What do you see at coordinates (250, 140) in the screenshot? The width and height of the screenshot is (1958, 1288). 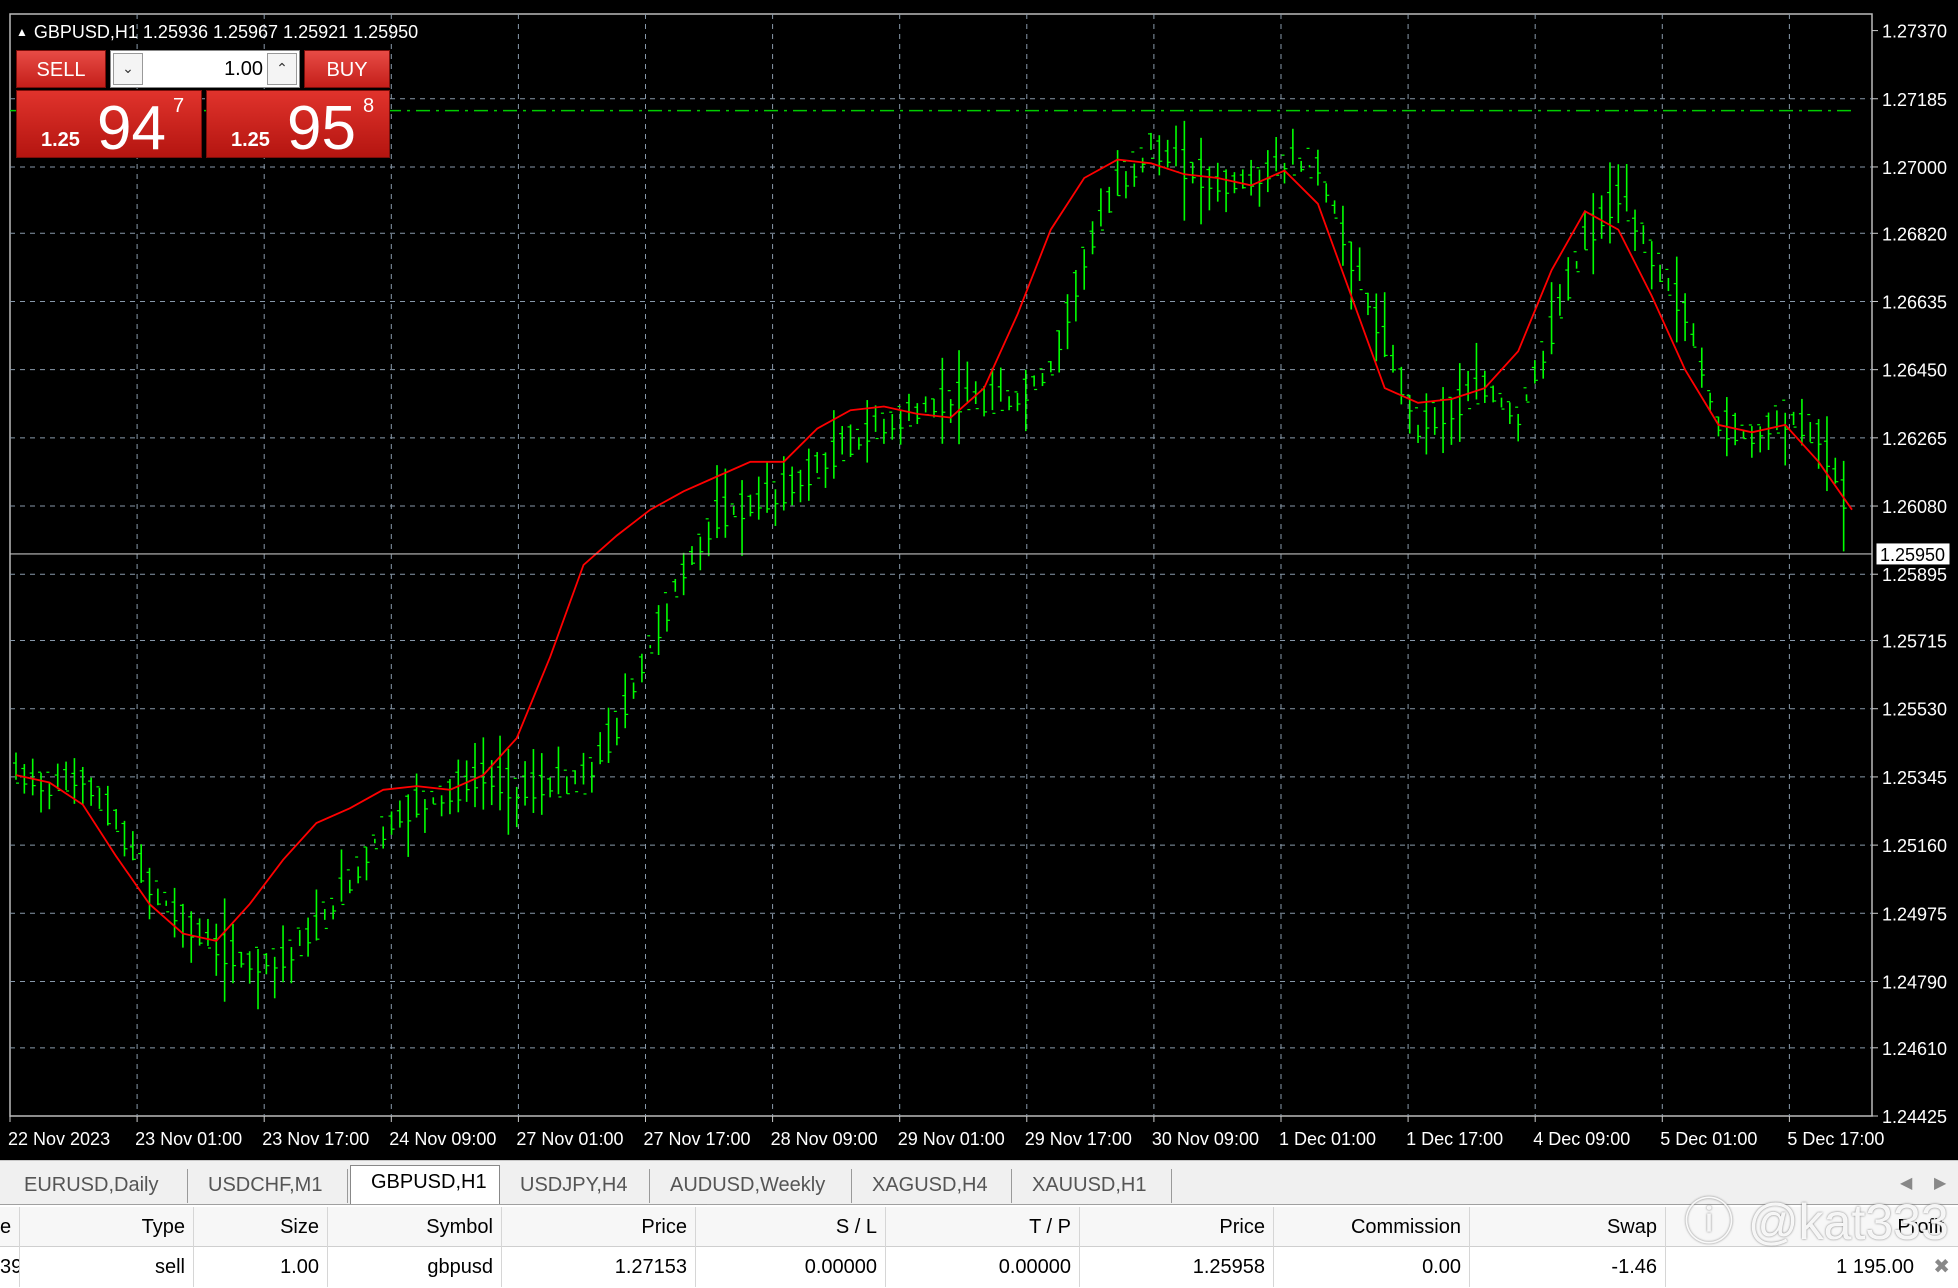 I see `buy-price-prefix: 1.25` at bounding box center [250, 140].